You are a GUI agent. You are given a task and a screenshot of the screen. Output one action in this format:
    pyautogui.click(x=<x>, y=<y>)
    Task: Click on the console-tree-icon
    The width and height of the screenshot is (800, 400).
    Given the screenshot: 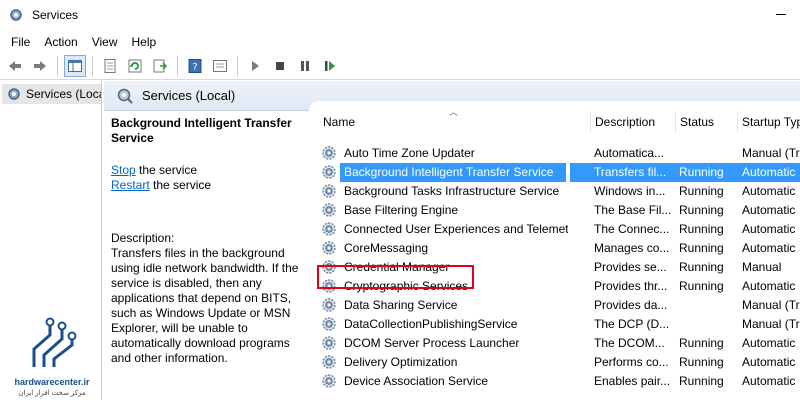 What is the action you would take?
    pyautogui.click(x=75, y=66)
    